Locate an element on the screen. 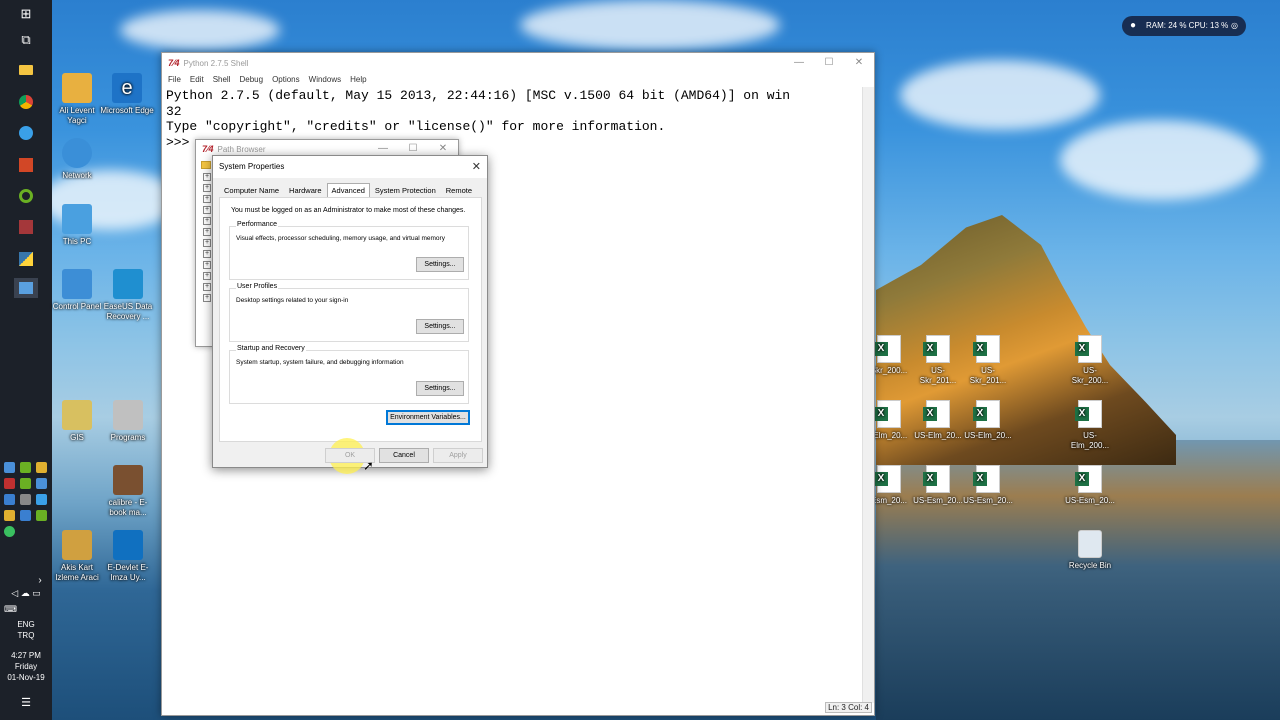 The height and width of the screenshot is (720, 1280). task-view-icon: ⧉ is located at coordinates (26, 40).